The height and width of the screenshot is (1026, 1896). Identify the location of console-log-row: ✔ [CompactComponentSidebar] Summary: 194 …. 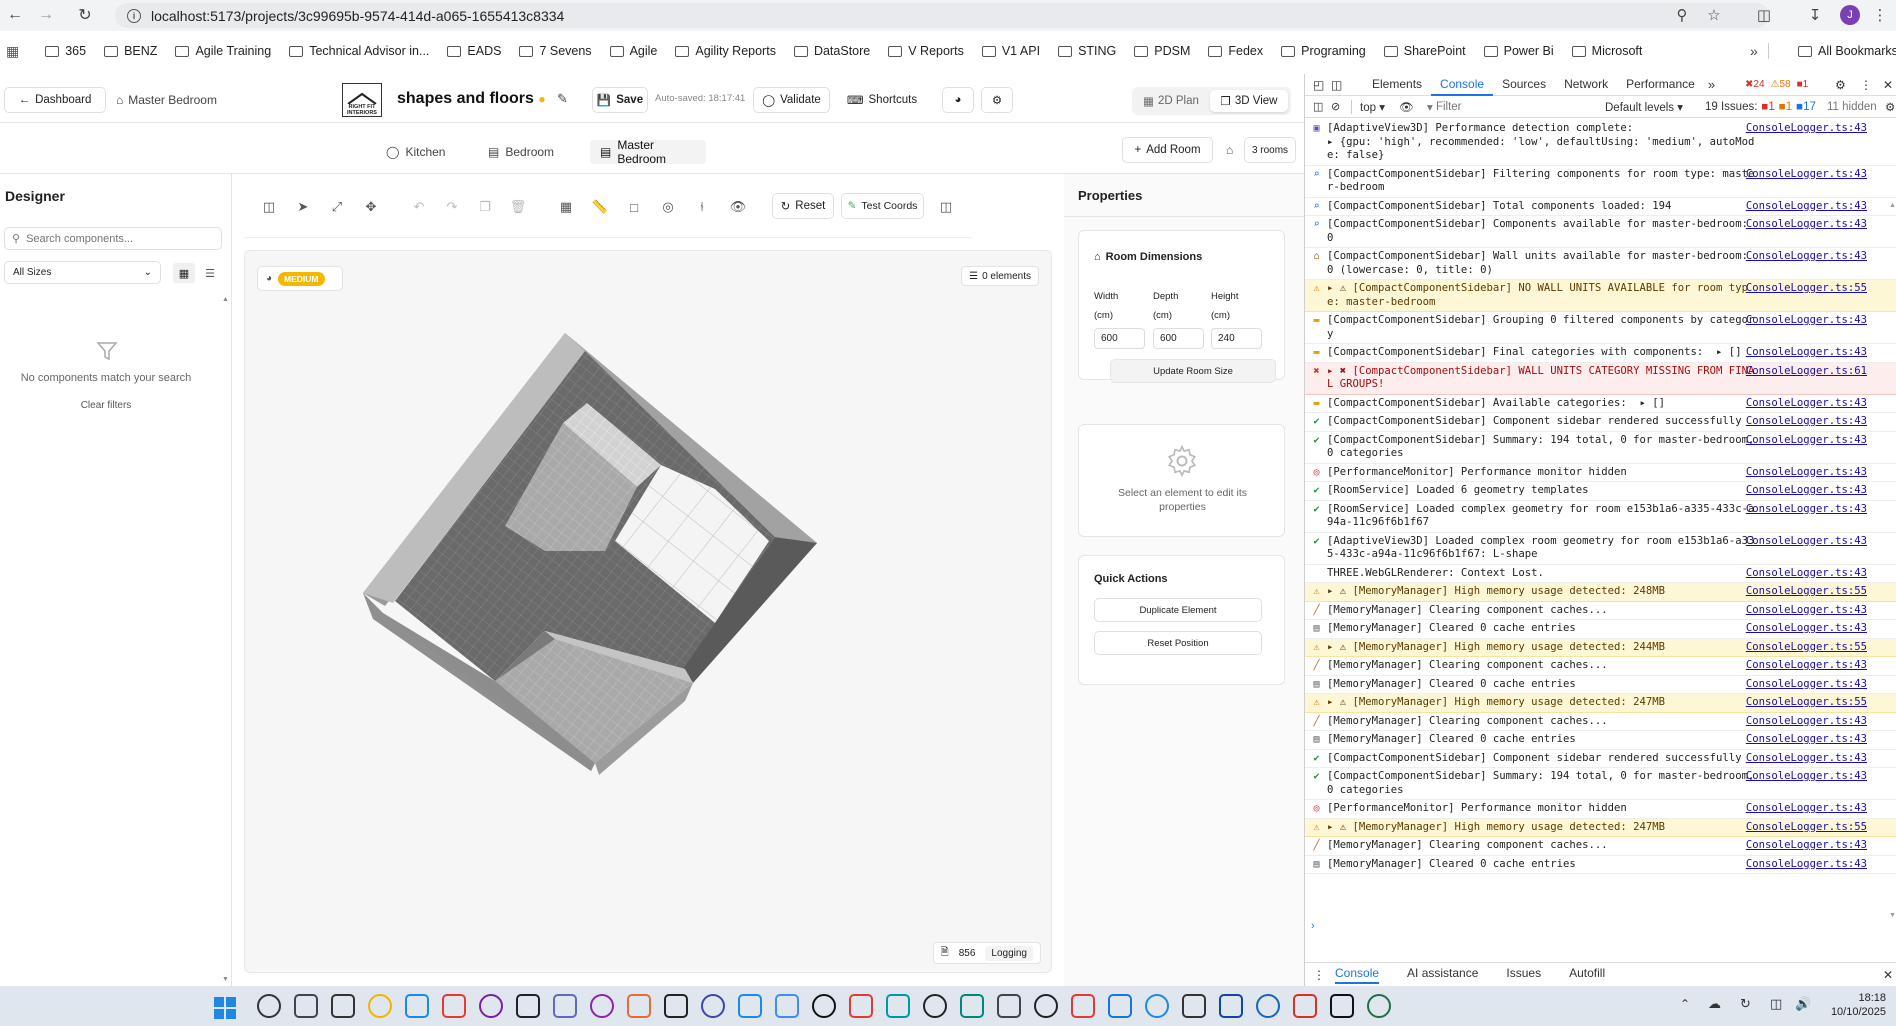
(1600, 784).